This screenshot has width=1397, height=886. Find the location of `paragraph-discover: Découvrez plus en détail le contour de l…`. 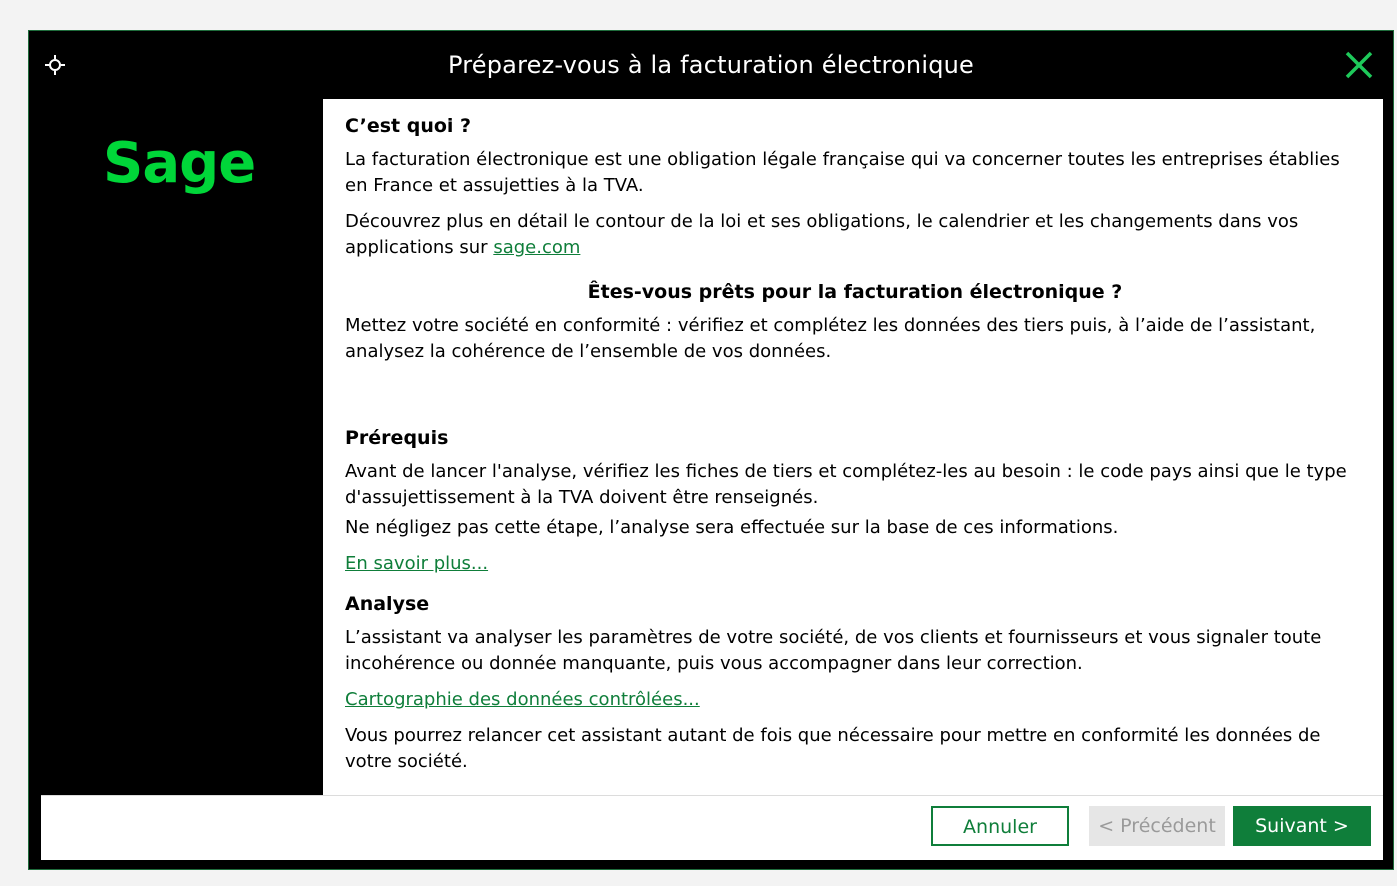

paragraph-discover: Découvrez plus en détail le contour de l… is located at coordinates (855, 235).